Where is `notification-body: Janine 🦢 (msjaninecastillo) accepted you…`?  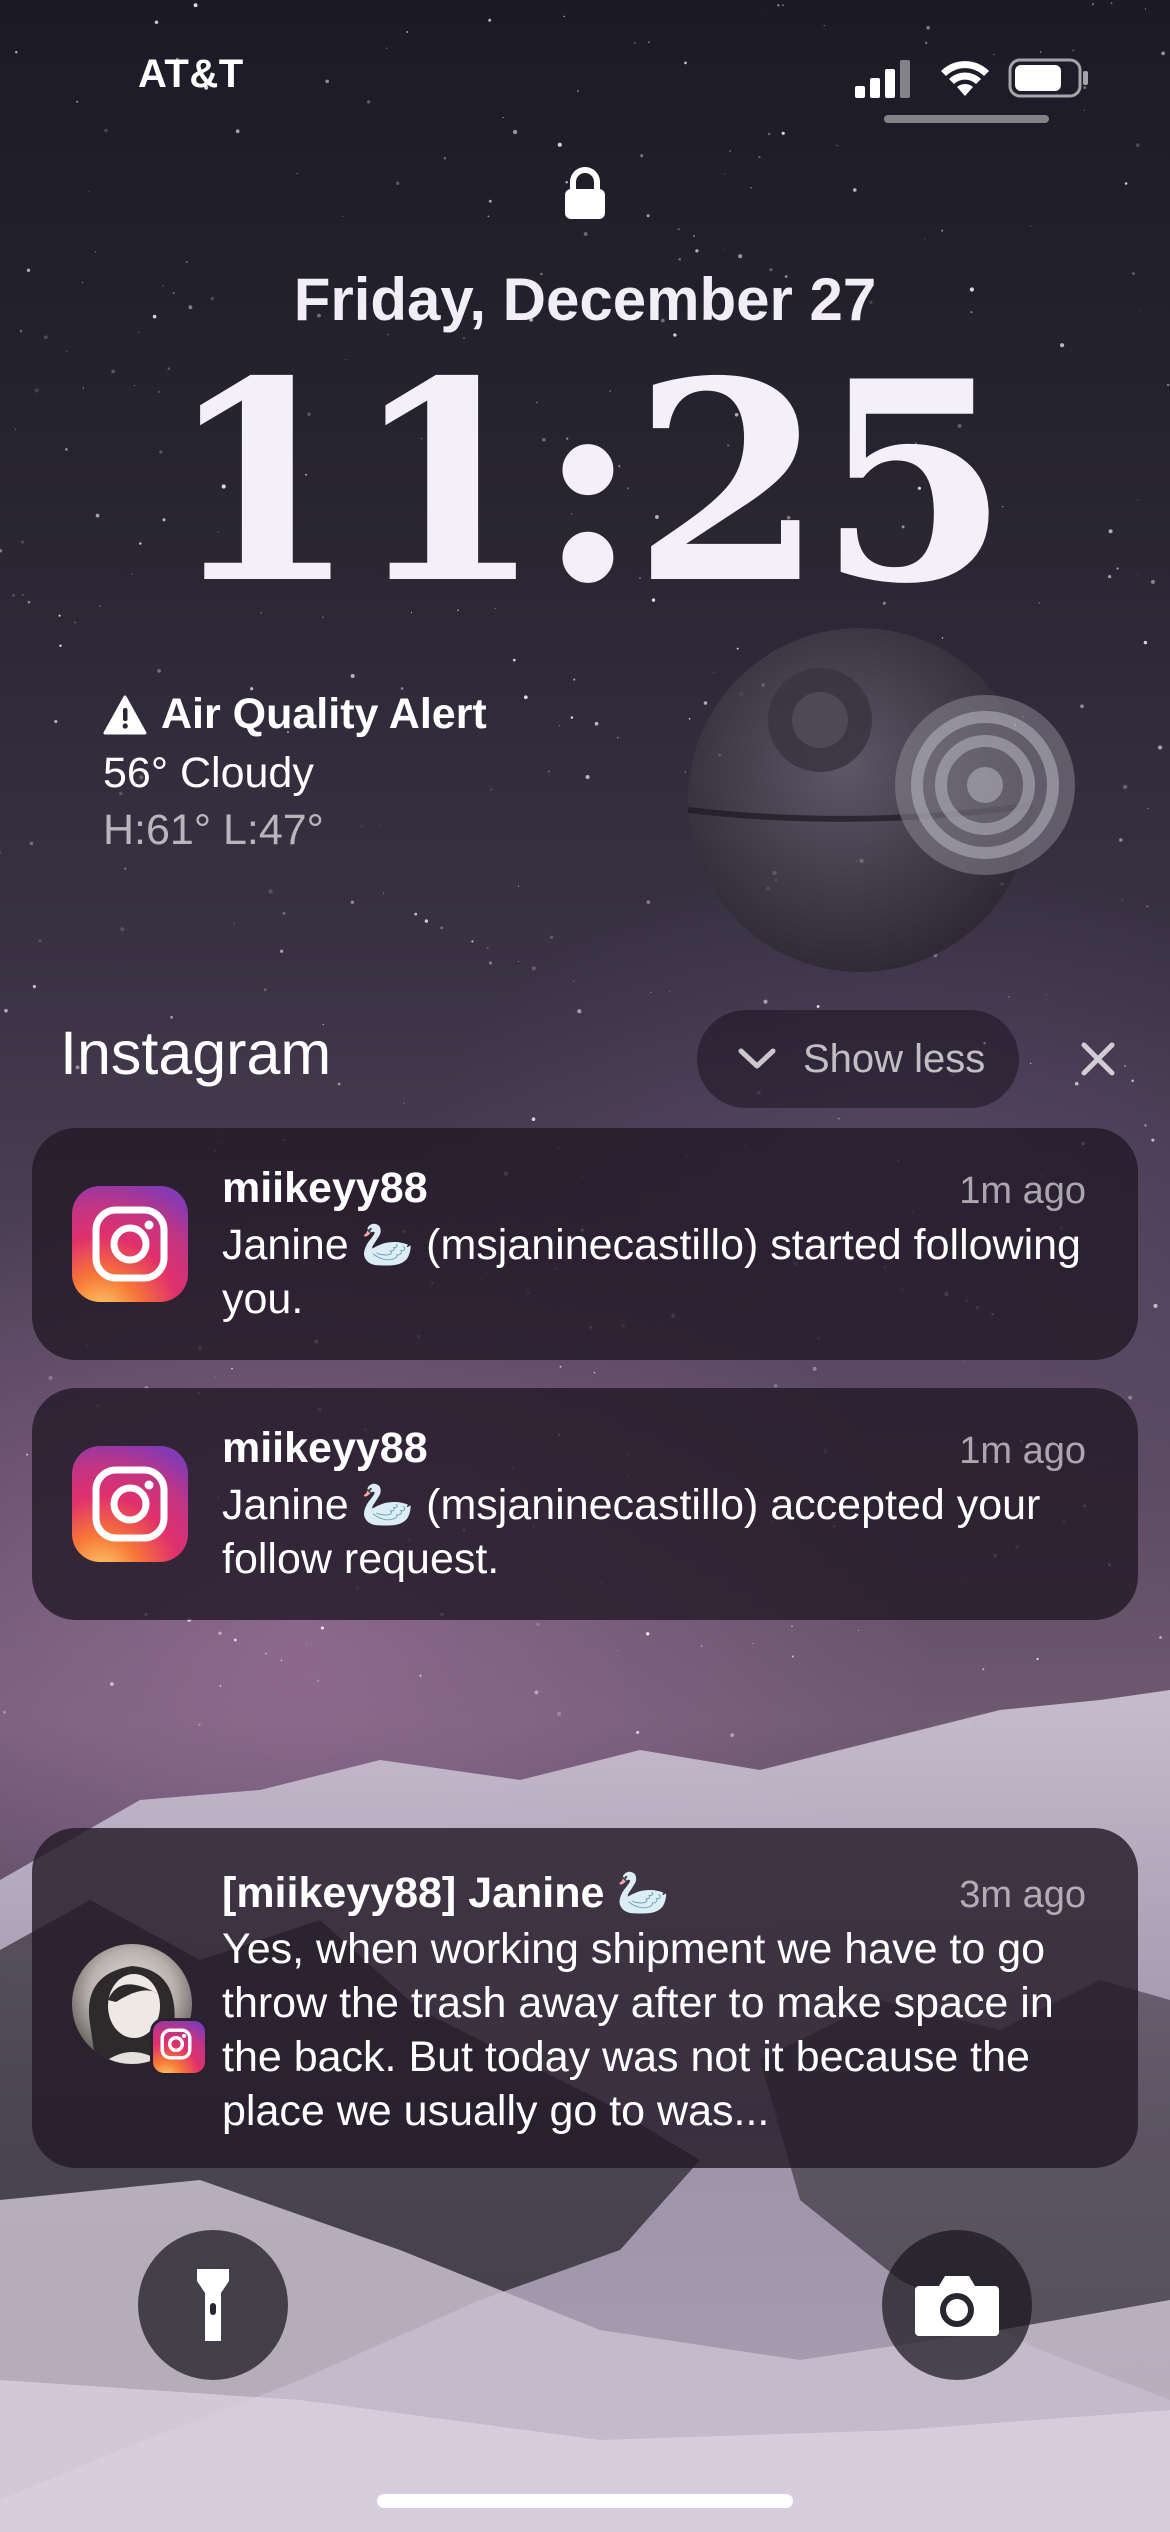
notification-body: Janine 🦢 (msjaninecastillo) accepted you… is located at coordinates (631, 1532).